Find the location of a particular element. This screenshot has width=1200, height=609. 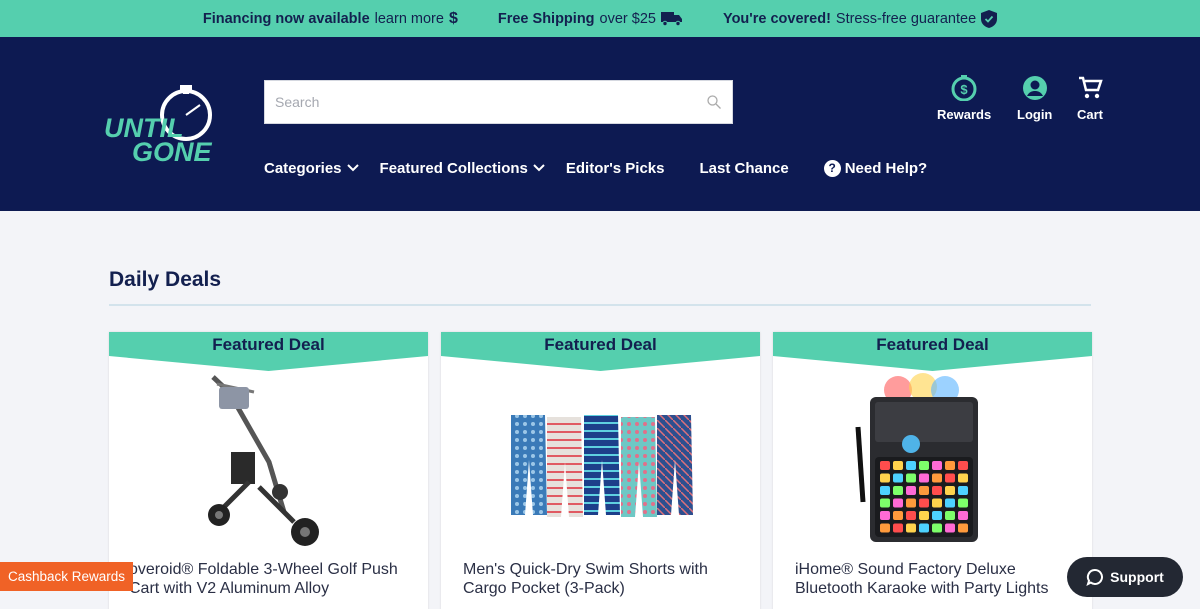

promo-financing-link: learn more is located at coordinates (409, 19).